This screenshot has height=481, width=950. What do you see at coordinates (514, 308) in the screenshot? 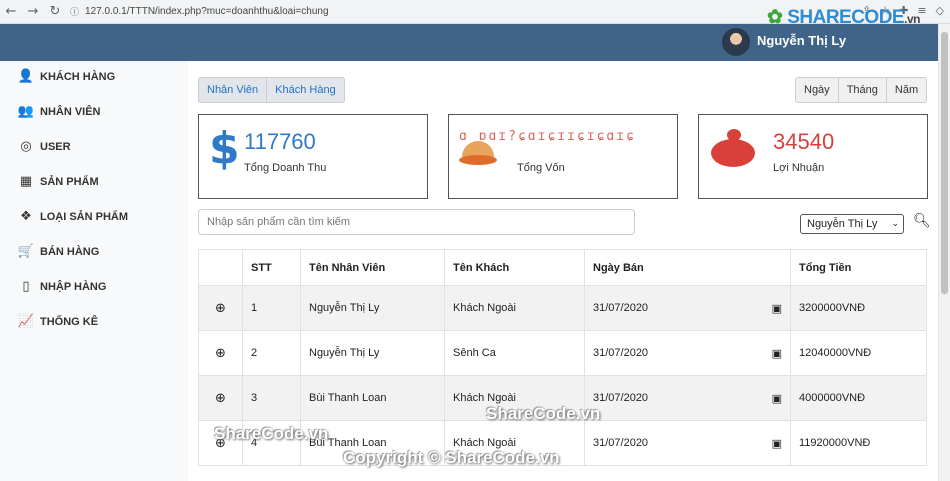
I see `cell-customer: Khách Ngoài` at bounding box center [514, 308].